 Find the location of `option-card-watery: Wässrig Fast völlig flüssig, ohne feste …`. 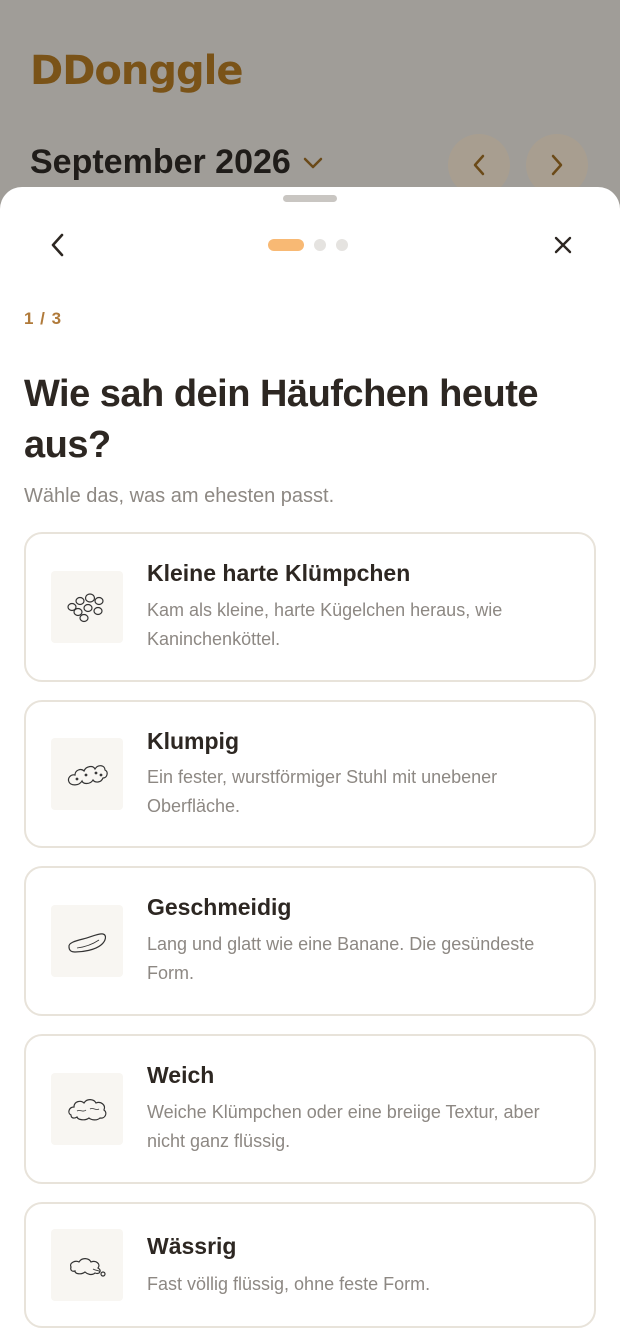

option-card-watery: Wässrig Fast völlig flüssig, ohne feste … is located at coordinates (310, 1265).